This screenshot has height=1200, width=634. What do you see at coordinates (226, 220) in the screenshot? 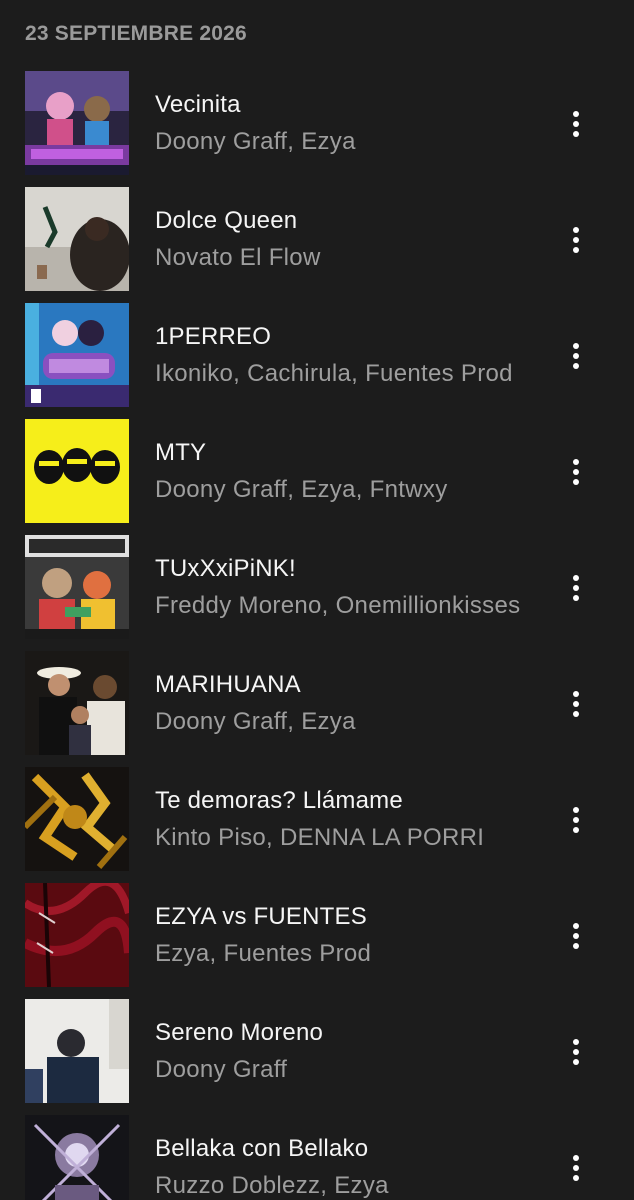
I see `track-title: Dolce Queen` at bounding box center [226, 220].